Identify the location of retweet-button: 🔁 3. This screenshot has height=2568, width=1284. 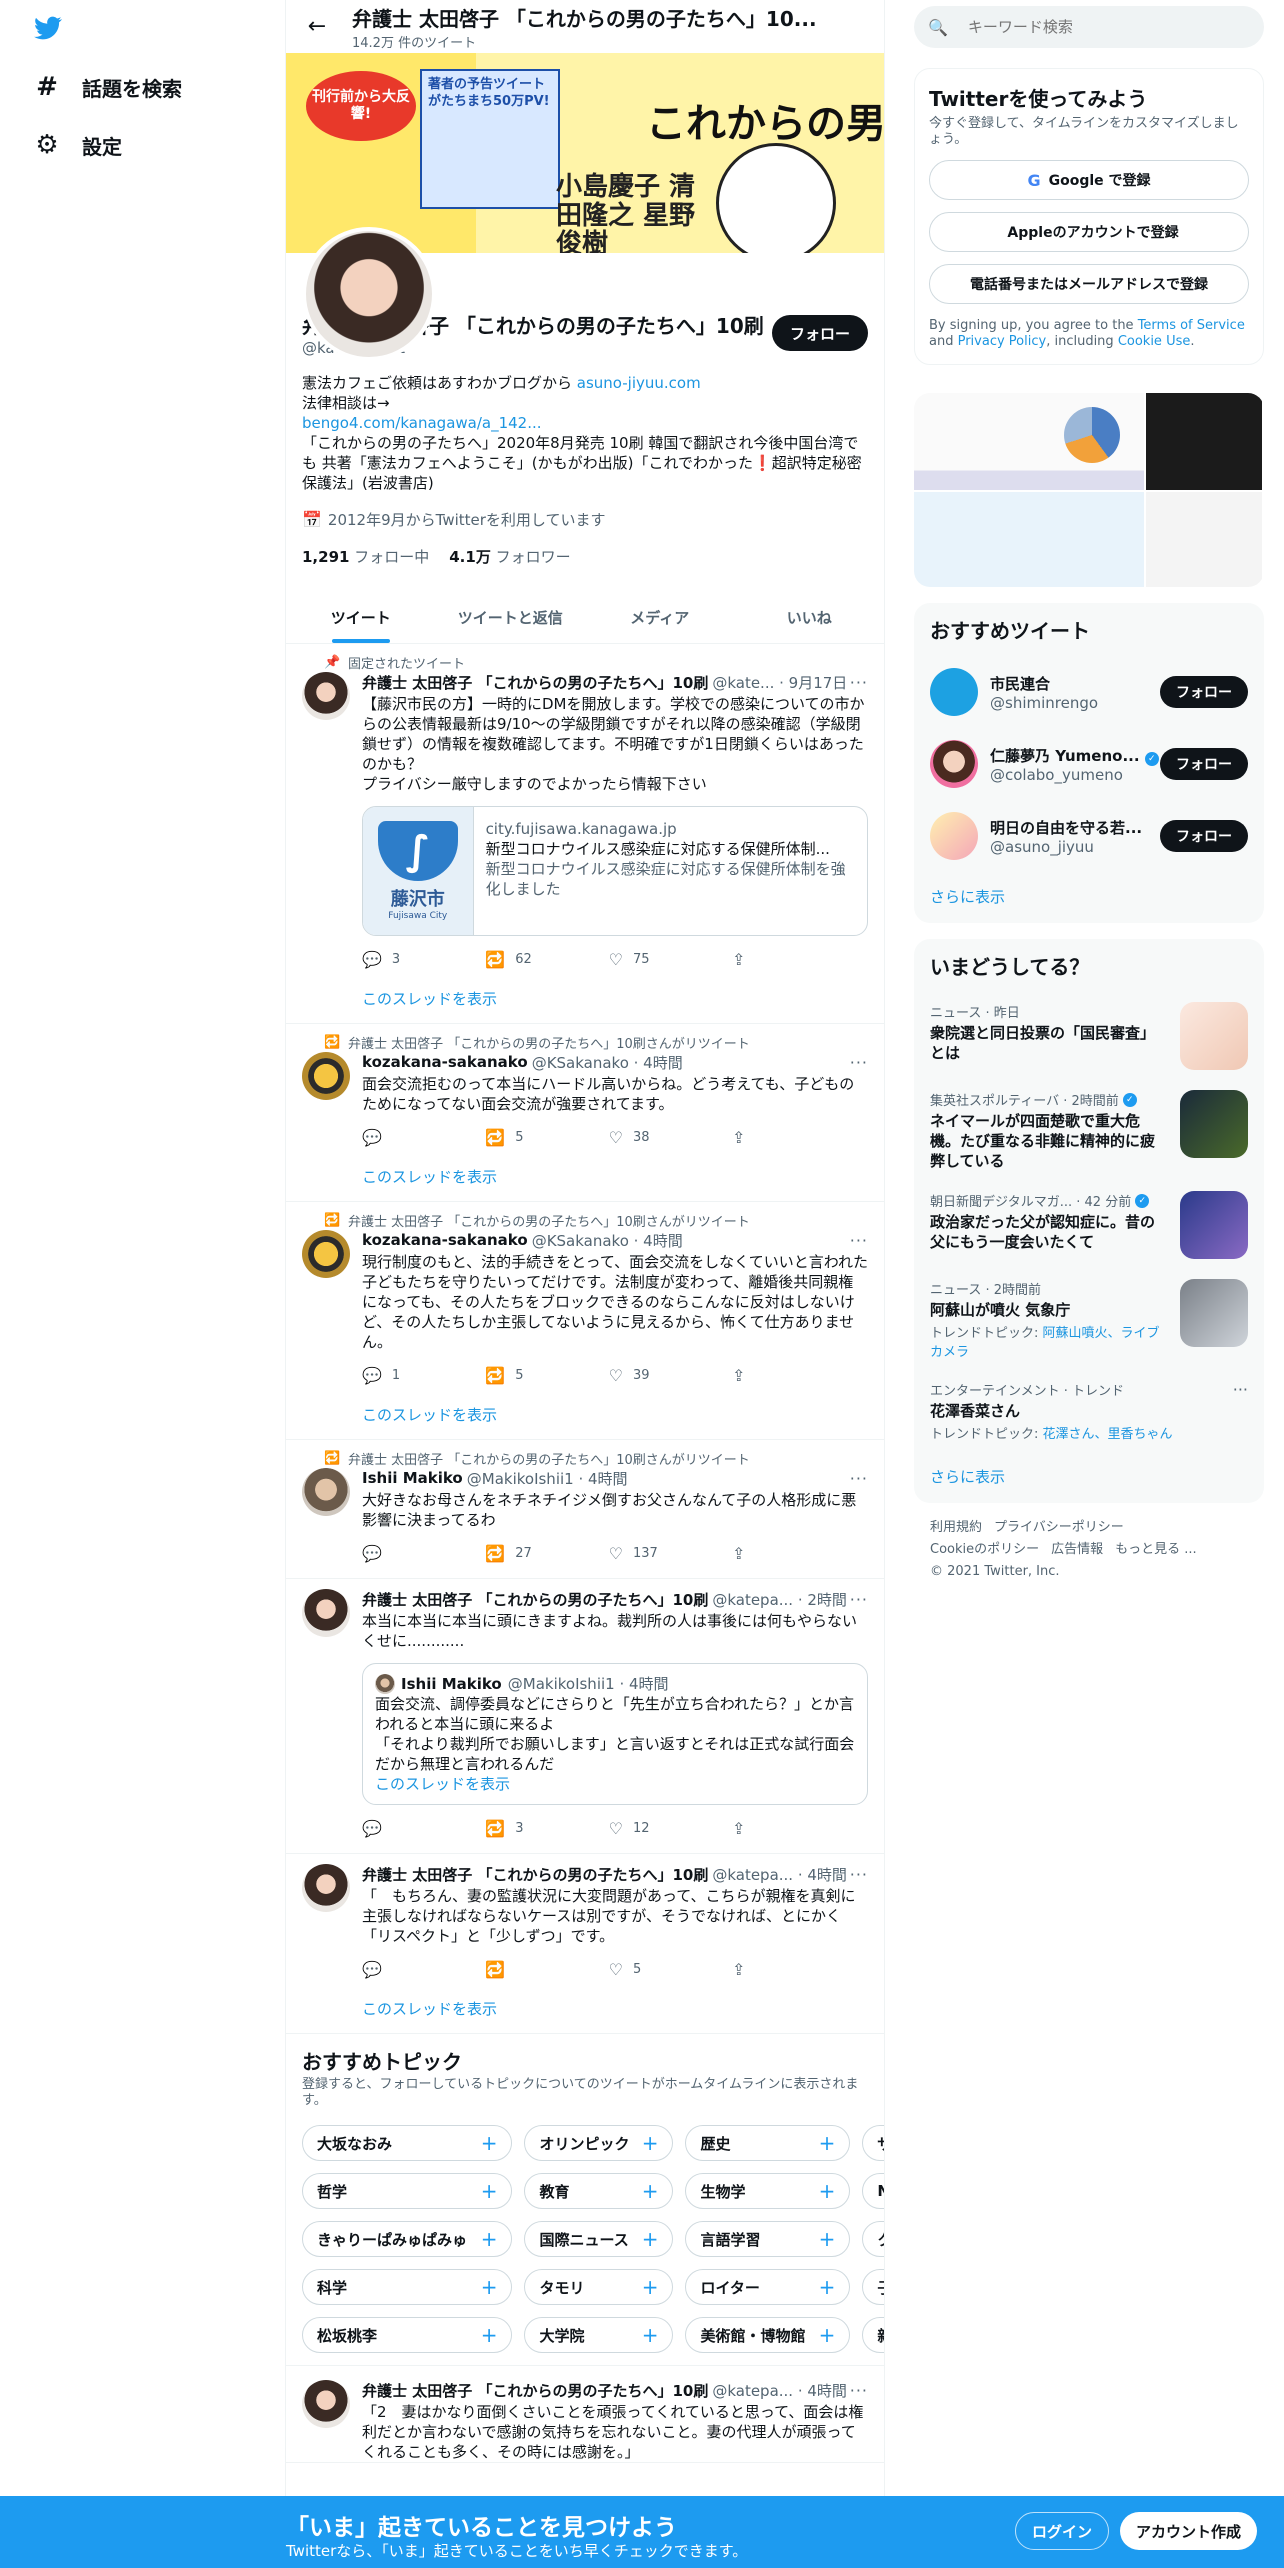
(515, 1828).